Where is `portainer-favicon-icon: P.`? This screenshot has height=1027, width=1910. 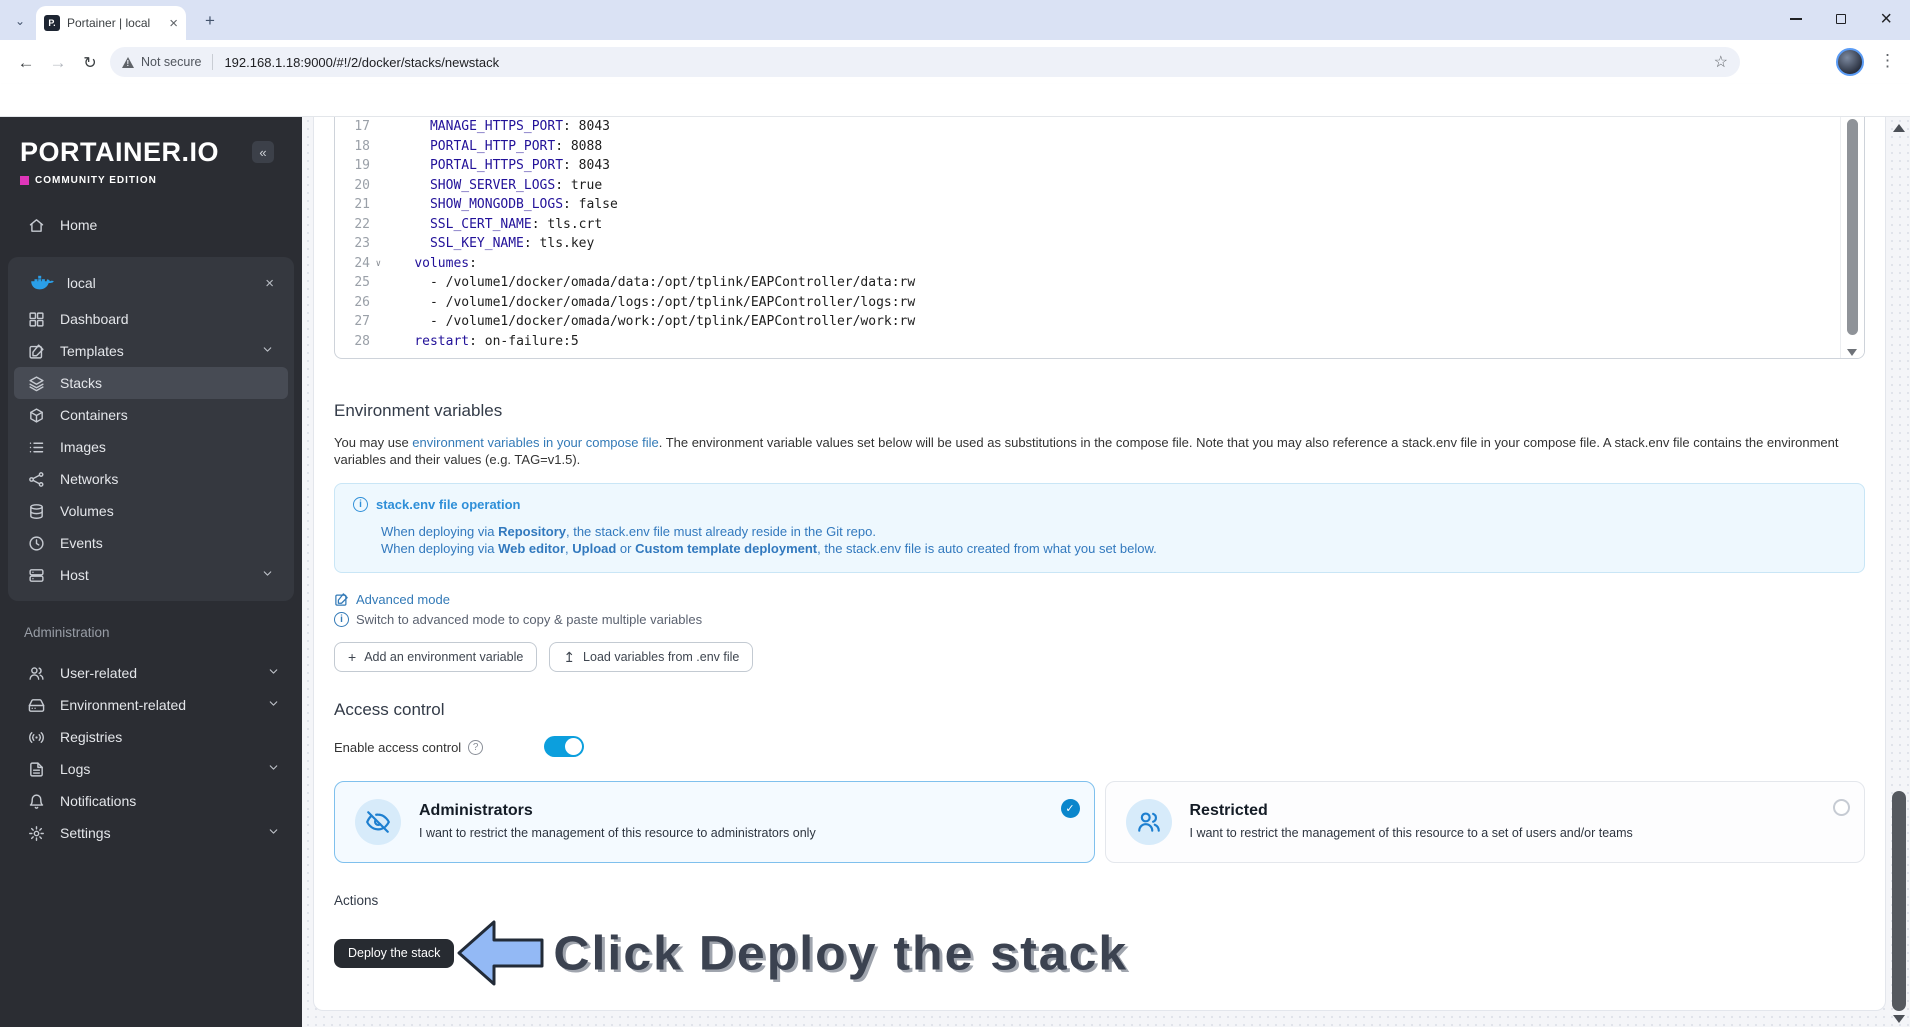 portainer-favicon-icon: P. is located at coordinates (52, 23).